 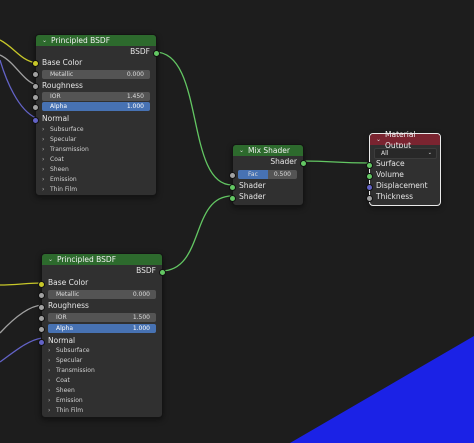 I want to click on metallic-label: Metallic, so click(x=68, y=294).